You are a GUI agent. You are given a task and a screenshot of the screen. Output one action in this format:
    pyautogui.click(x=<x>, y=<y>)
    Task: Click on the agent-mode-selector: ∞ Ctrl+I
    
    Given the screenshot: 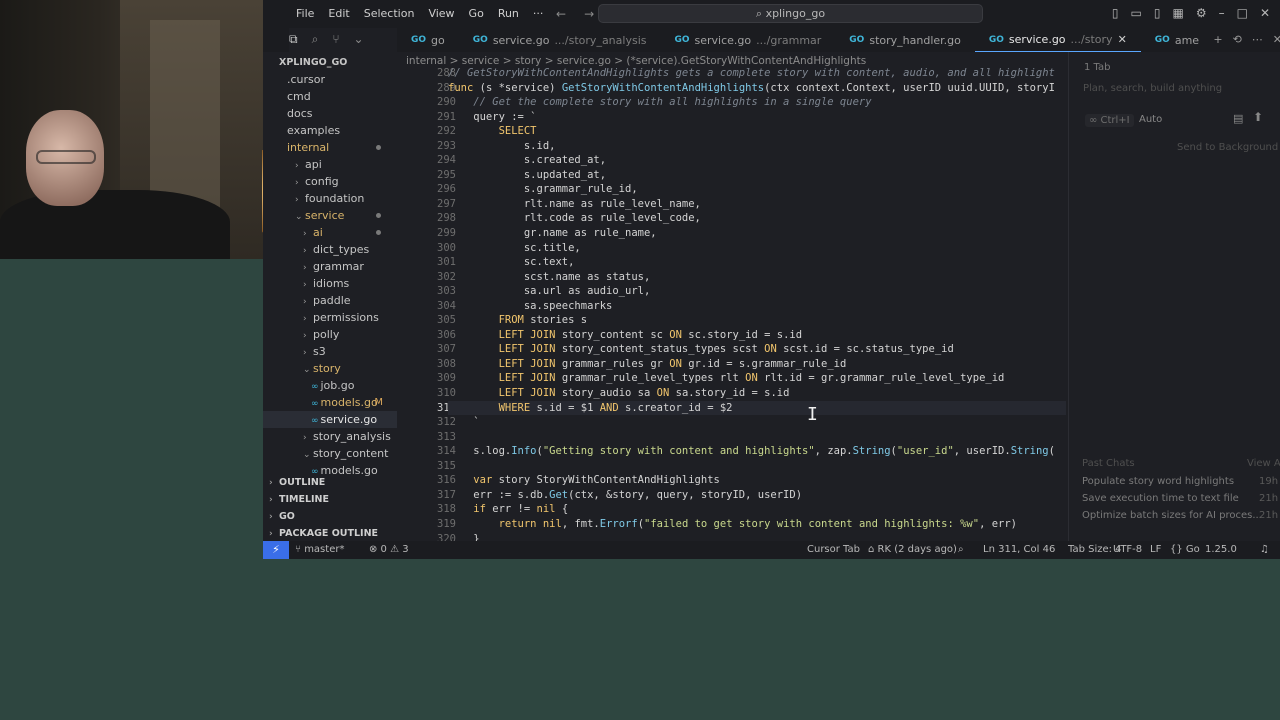 What is the action you would take?
    pyautogui.click(x=1109, y=120)
    